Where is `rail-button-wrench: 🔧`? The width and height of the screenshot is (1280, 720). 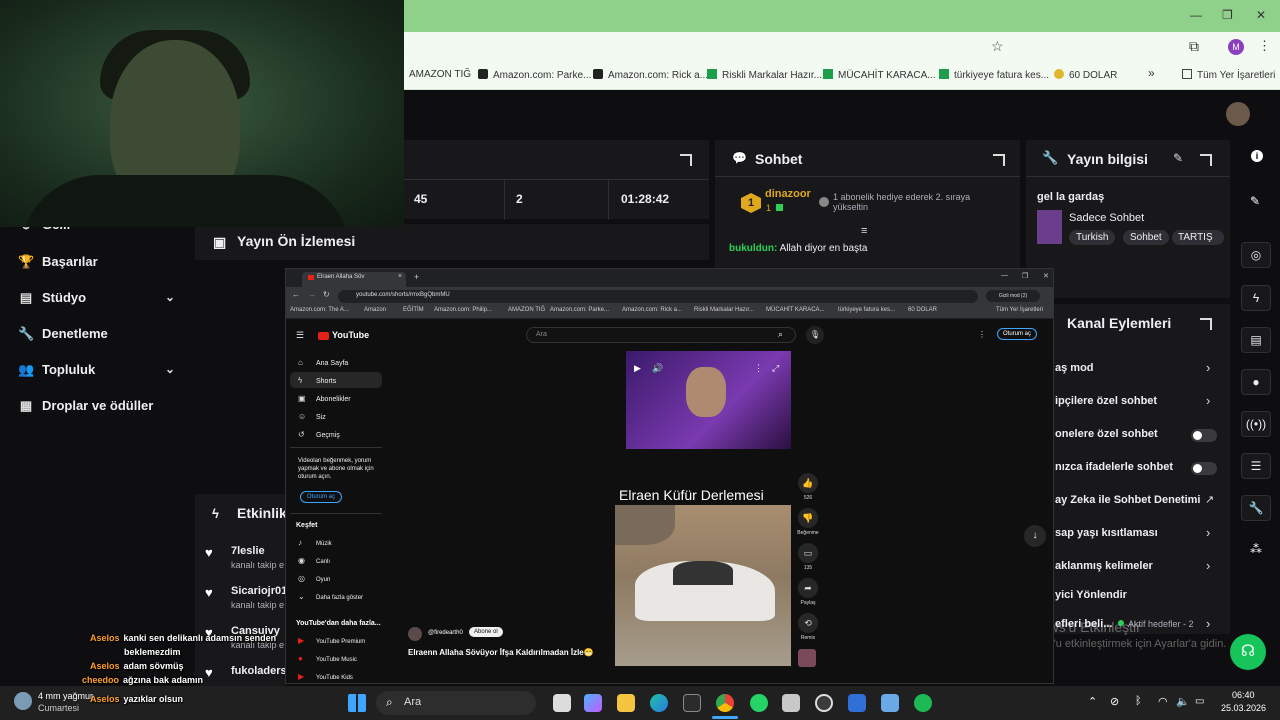 rail-button-wrench: 🔧 is located at coordinates (1256, 508).